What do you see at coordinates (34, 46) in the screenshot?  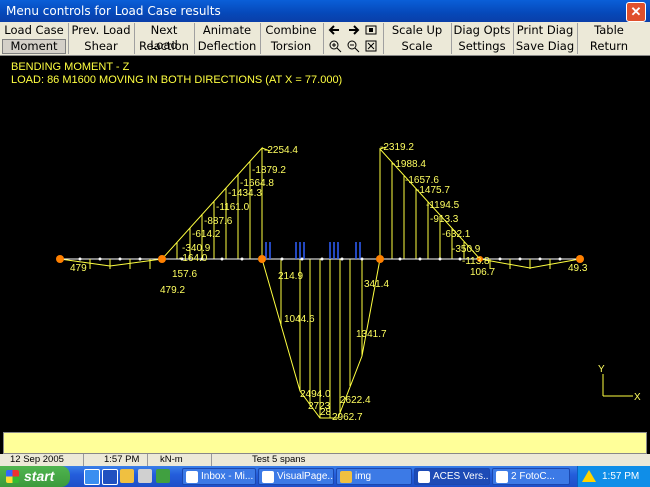 I see `moment-button: Moment` at bounding box center [34, 46].